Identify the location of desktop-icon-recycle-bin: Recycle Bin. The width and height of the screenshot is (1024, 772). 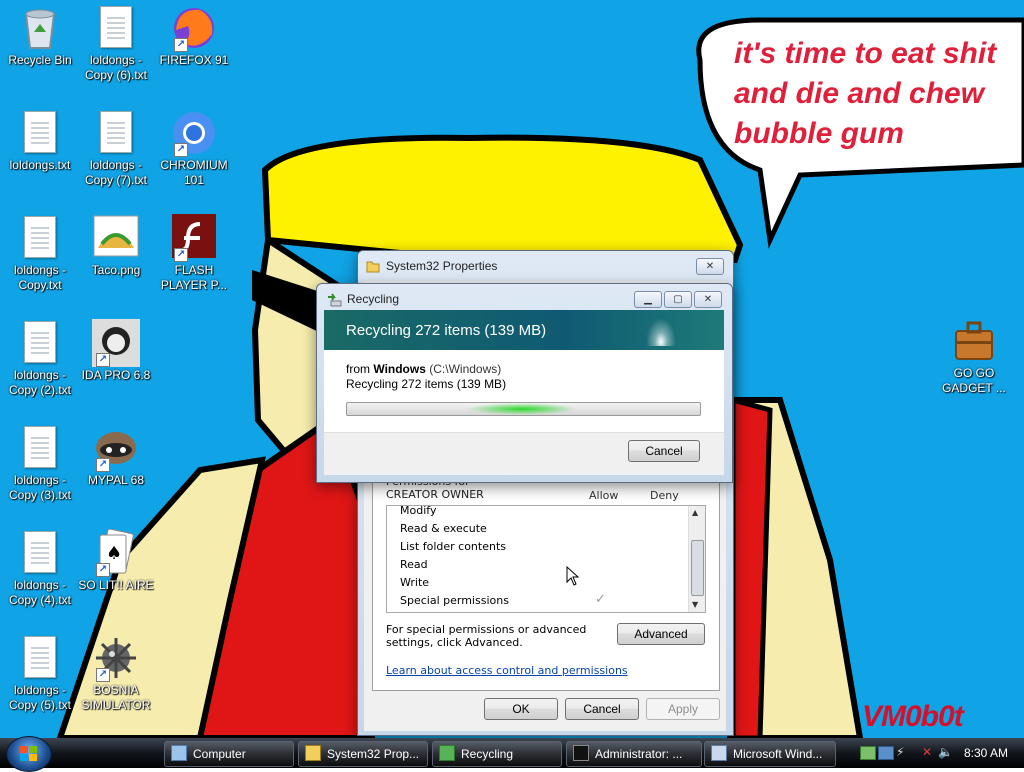
(40, 36).